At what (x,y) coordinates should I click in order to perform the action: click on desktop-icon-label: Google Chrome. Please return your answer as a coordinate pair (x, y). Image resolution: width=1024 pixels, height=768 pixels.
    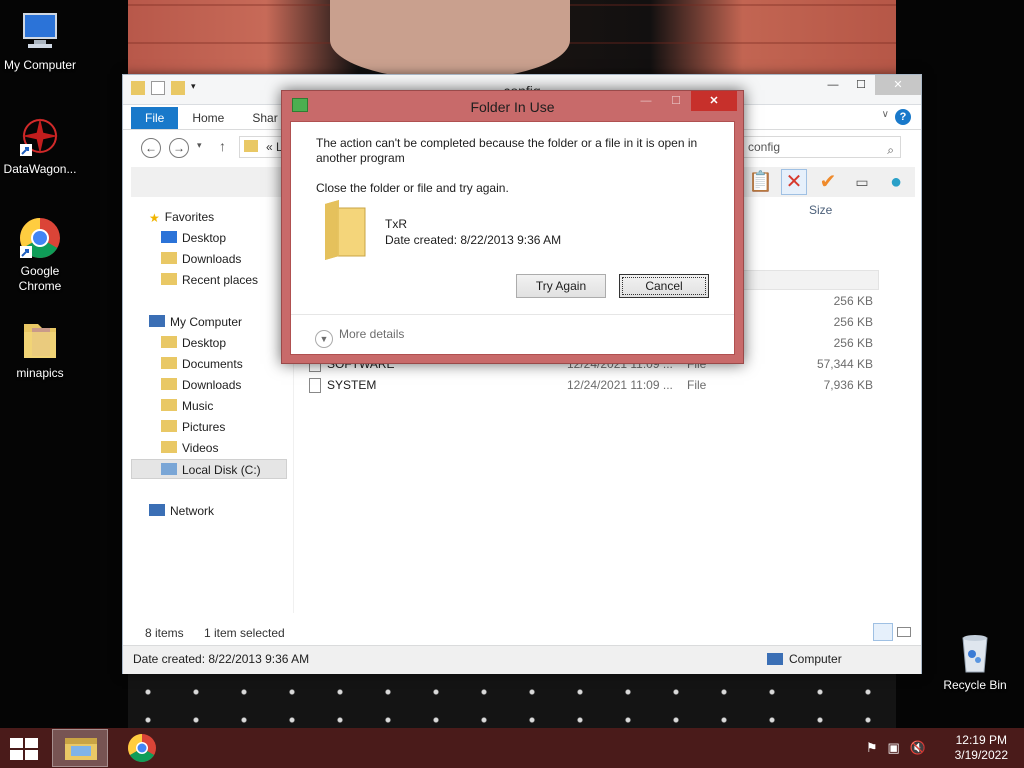
    Looking at the image, I should click on (40, 278).